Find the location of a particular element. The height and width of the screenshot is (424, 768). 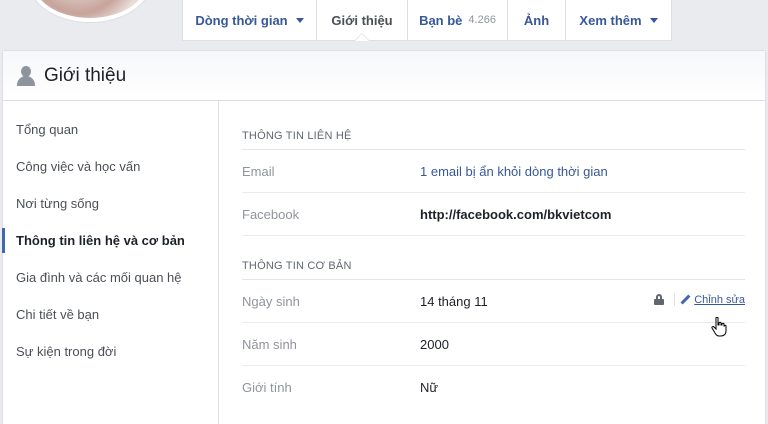

birthday-edit-controls: Chỉnh sửa is located at coordinates (699, 299).